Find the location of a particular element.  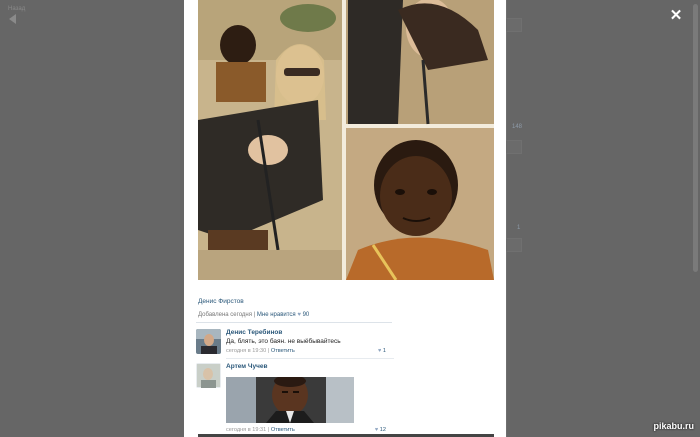

photo-meta: Добавлена сегодня | Мне нравится ♥ 90 is located at coordinates (253, 315).